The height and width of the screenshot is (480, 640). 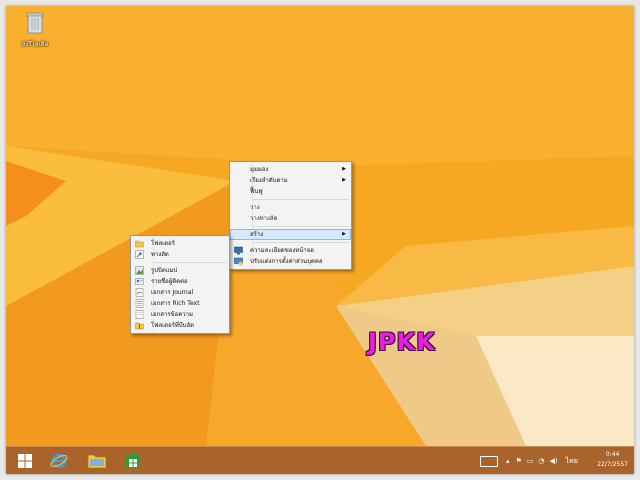 I want to click on clock-date: 22/7/2557, so click(x=612, y=464).